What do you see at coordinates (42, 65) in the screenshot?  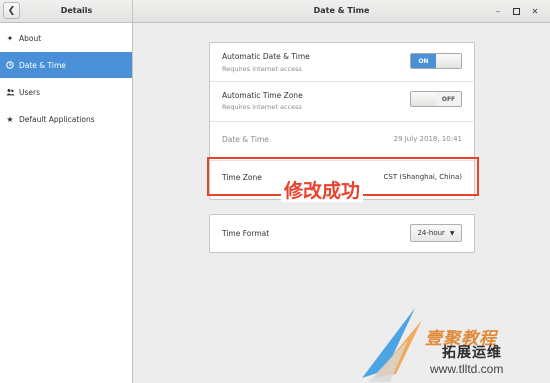 I see `sidebar-item-label: Date & Time` at bounding box center [42, 65].